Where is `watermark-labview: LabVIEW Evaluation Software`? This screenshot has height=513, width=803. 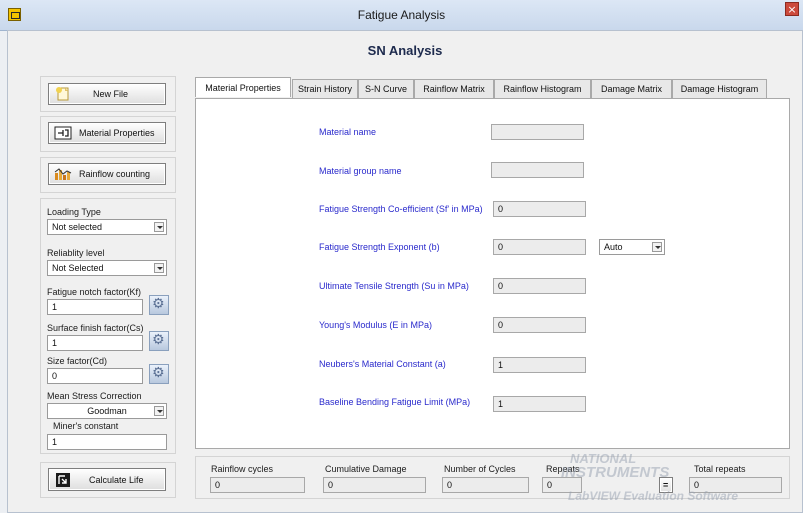 watermark-labview: LabVIEW Evaluation Software is located at coordinates (653, 496).